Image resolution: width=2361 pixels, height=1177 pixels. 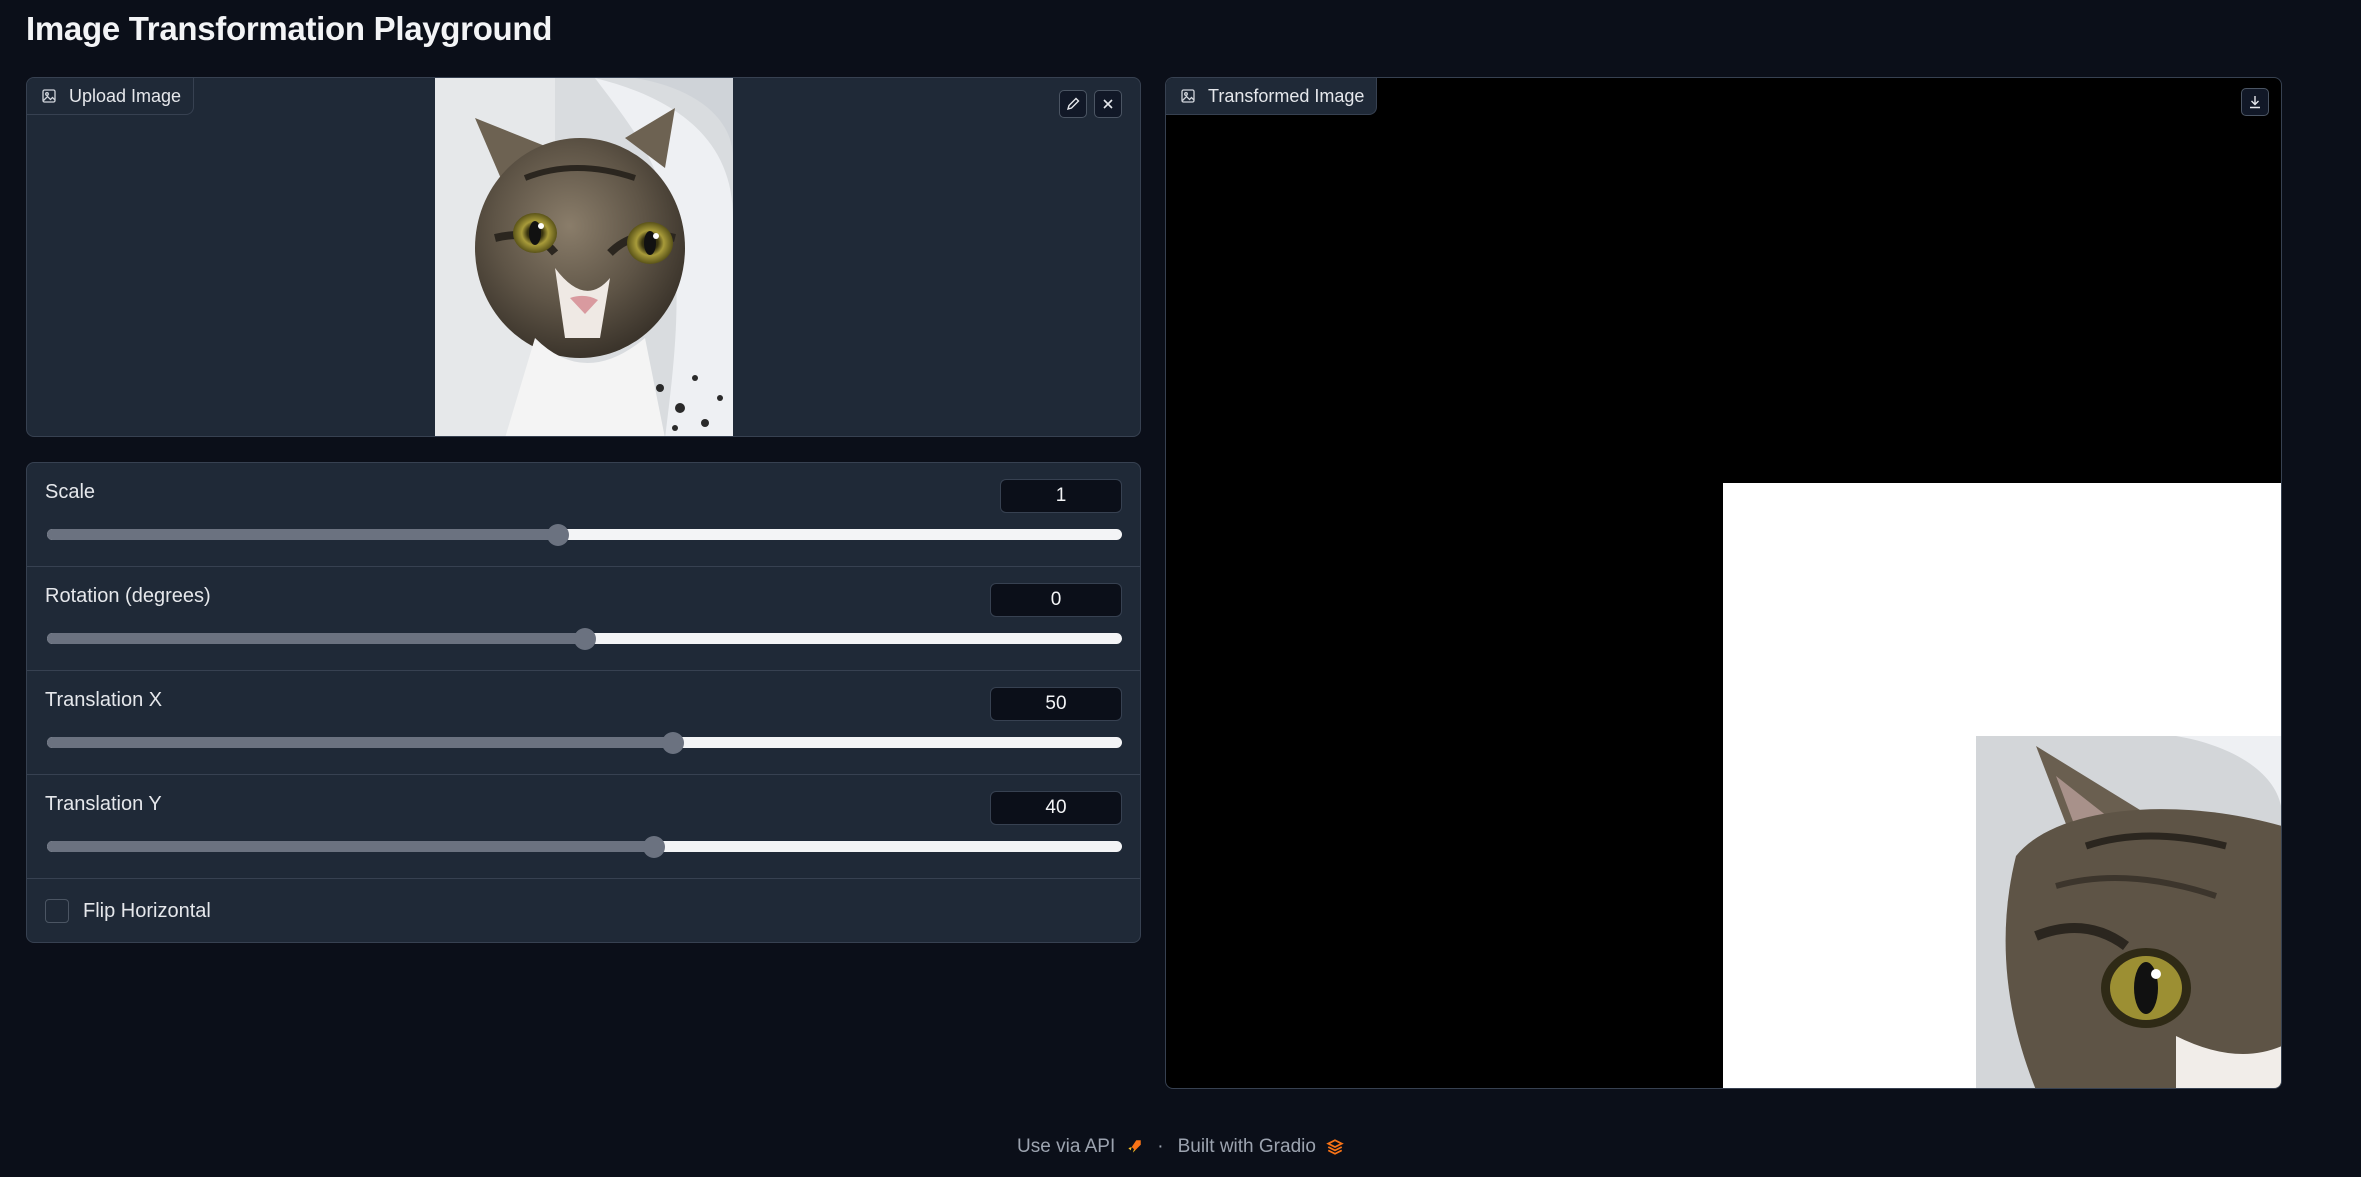 I want to click on gradio-logo-icon, so click(x=1335, y=1147).